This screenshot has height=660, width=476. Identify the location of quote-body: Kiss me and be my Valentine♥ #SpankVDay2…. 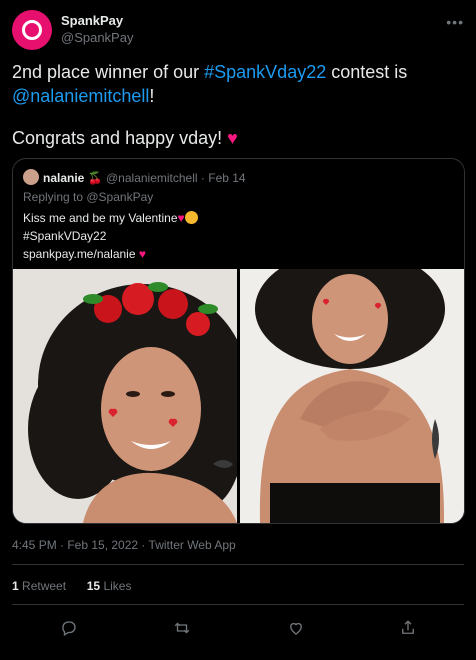
(110, 236).